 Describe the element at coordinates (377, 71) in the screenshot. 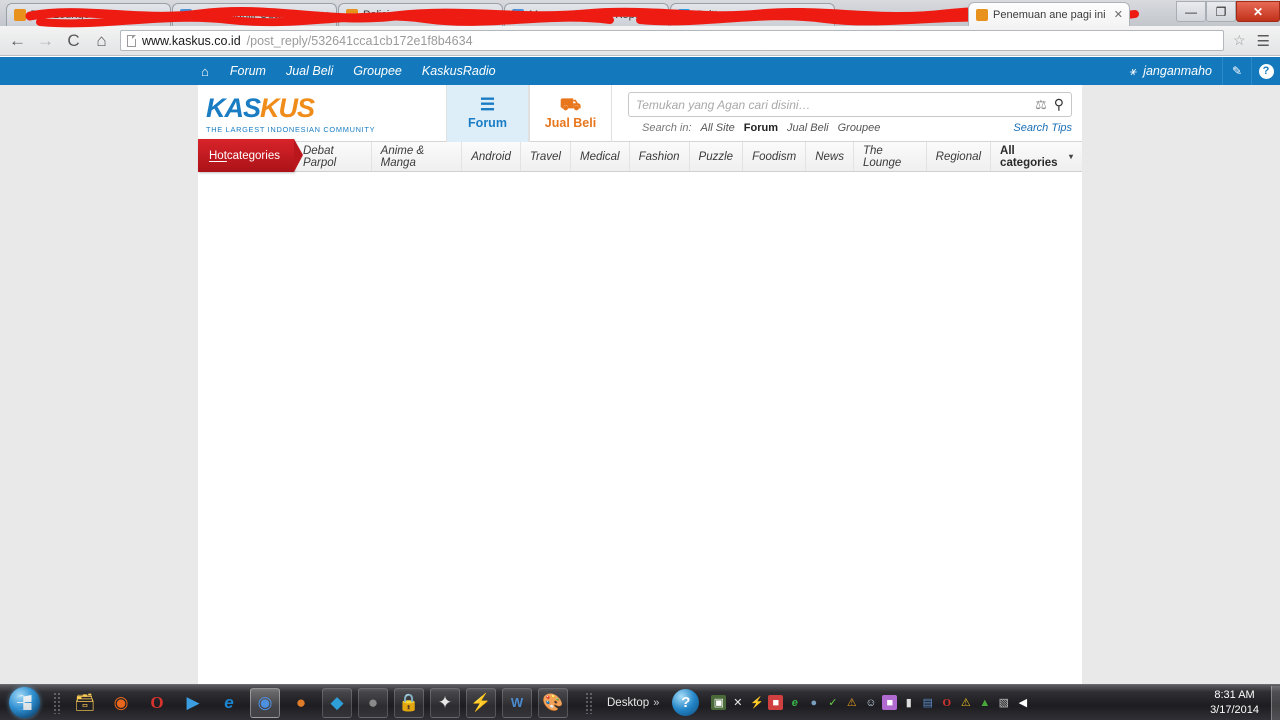

I see `nav-item-groupee: Groupee` at that location.